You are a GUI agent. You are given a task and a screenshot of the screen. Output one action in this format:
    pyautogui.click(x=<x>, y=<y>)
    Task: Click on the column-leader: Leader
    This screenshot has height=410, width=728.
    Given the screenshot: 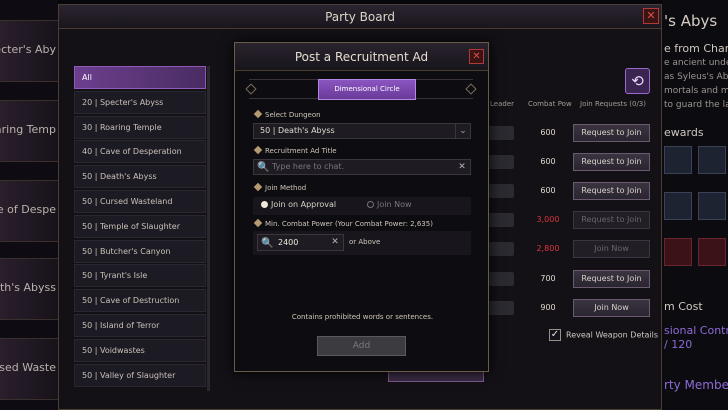 What is the action you would take?
    pyautogui.click(x=502, y=104)
    